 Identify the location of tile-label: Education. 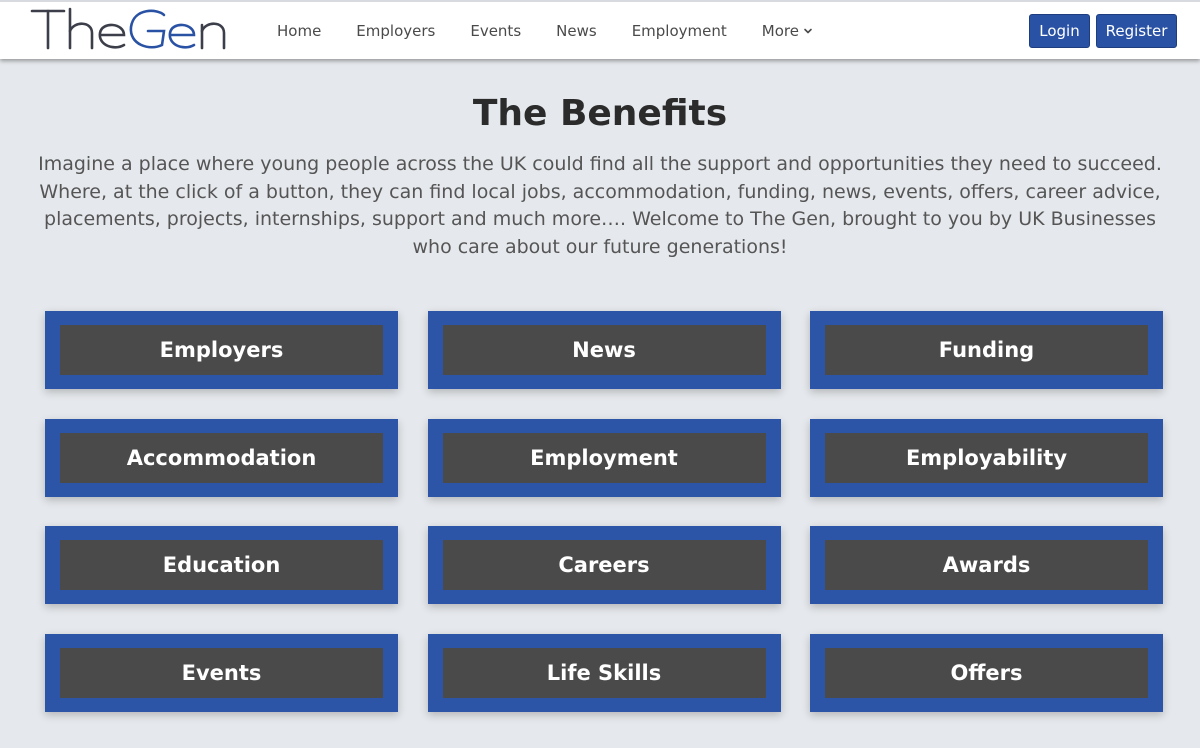
(221, 565).